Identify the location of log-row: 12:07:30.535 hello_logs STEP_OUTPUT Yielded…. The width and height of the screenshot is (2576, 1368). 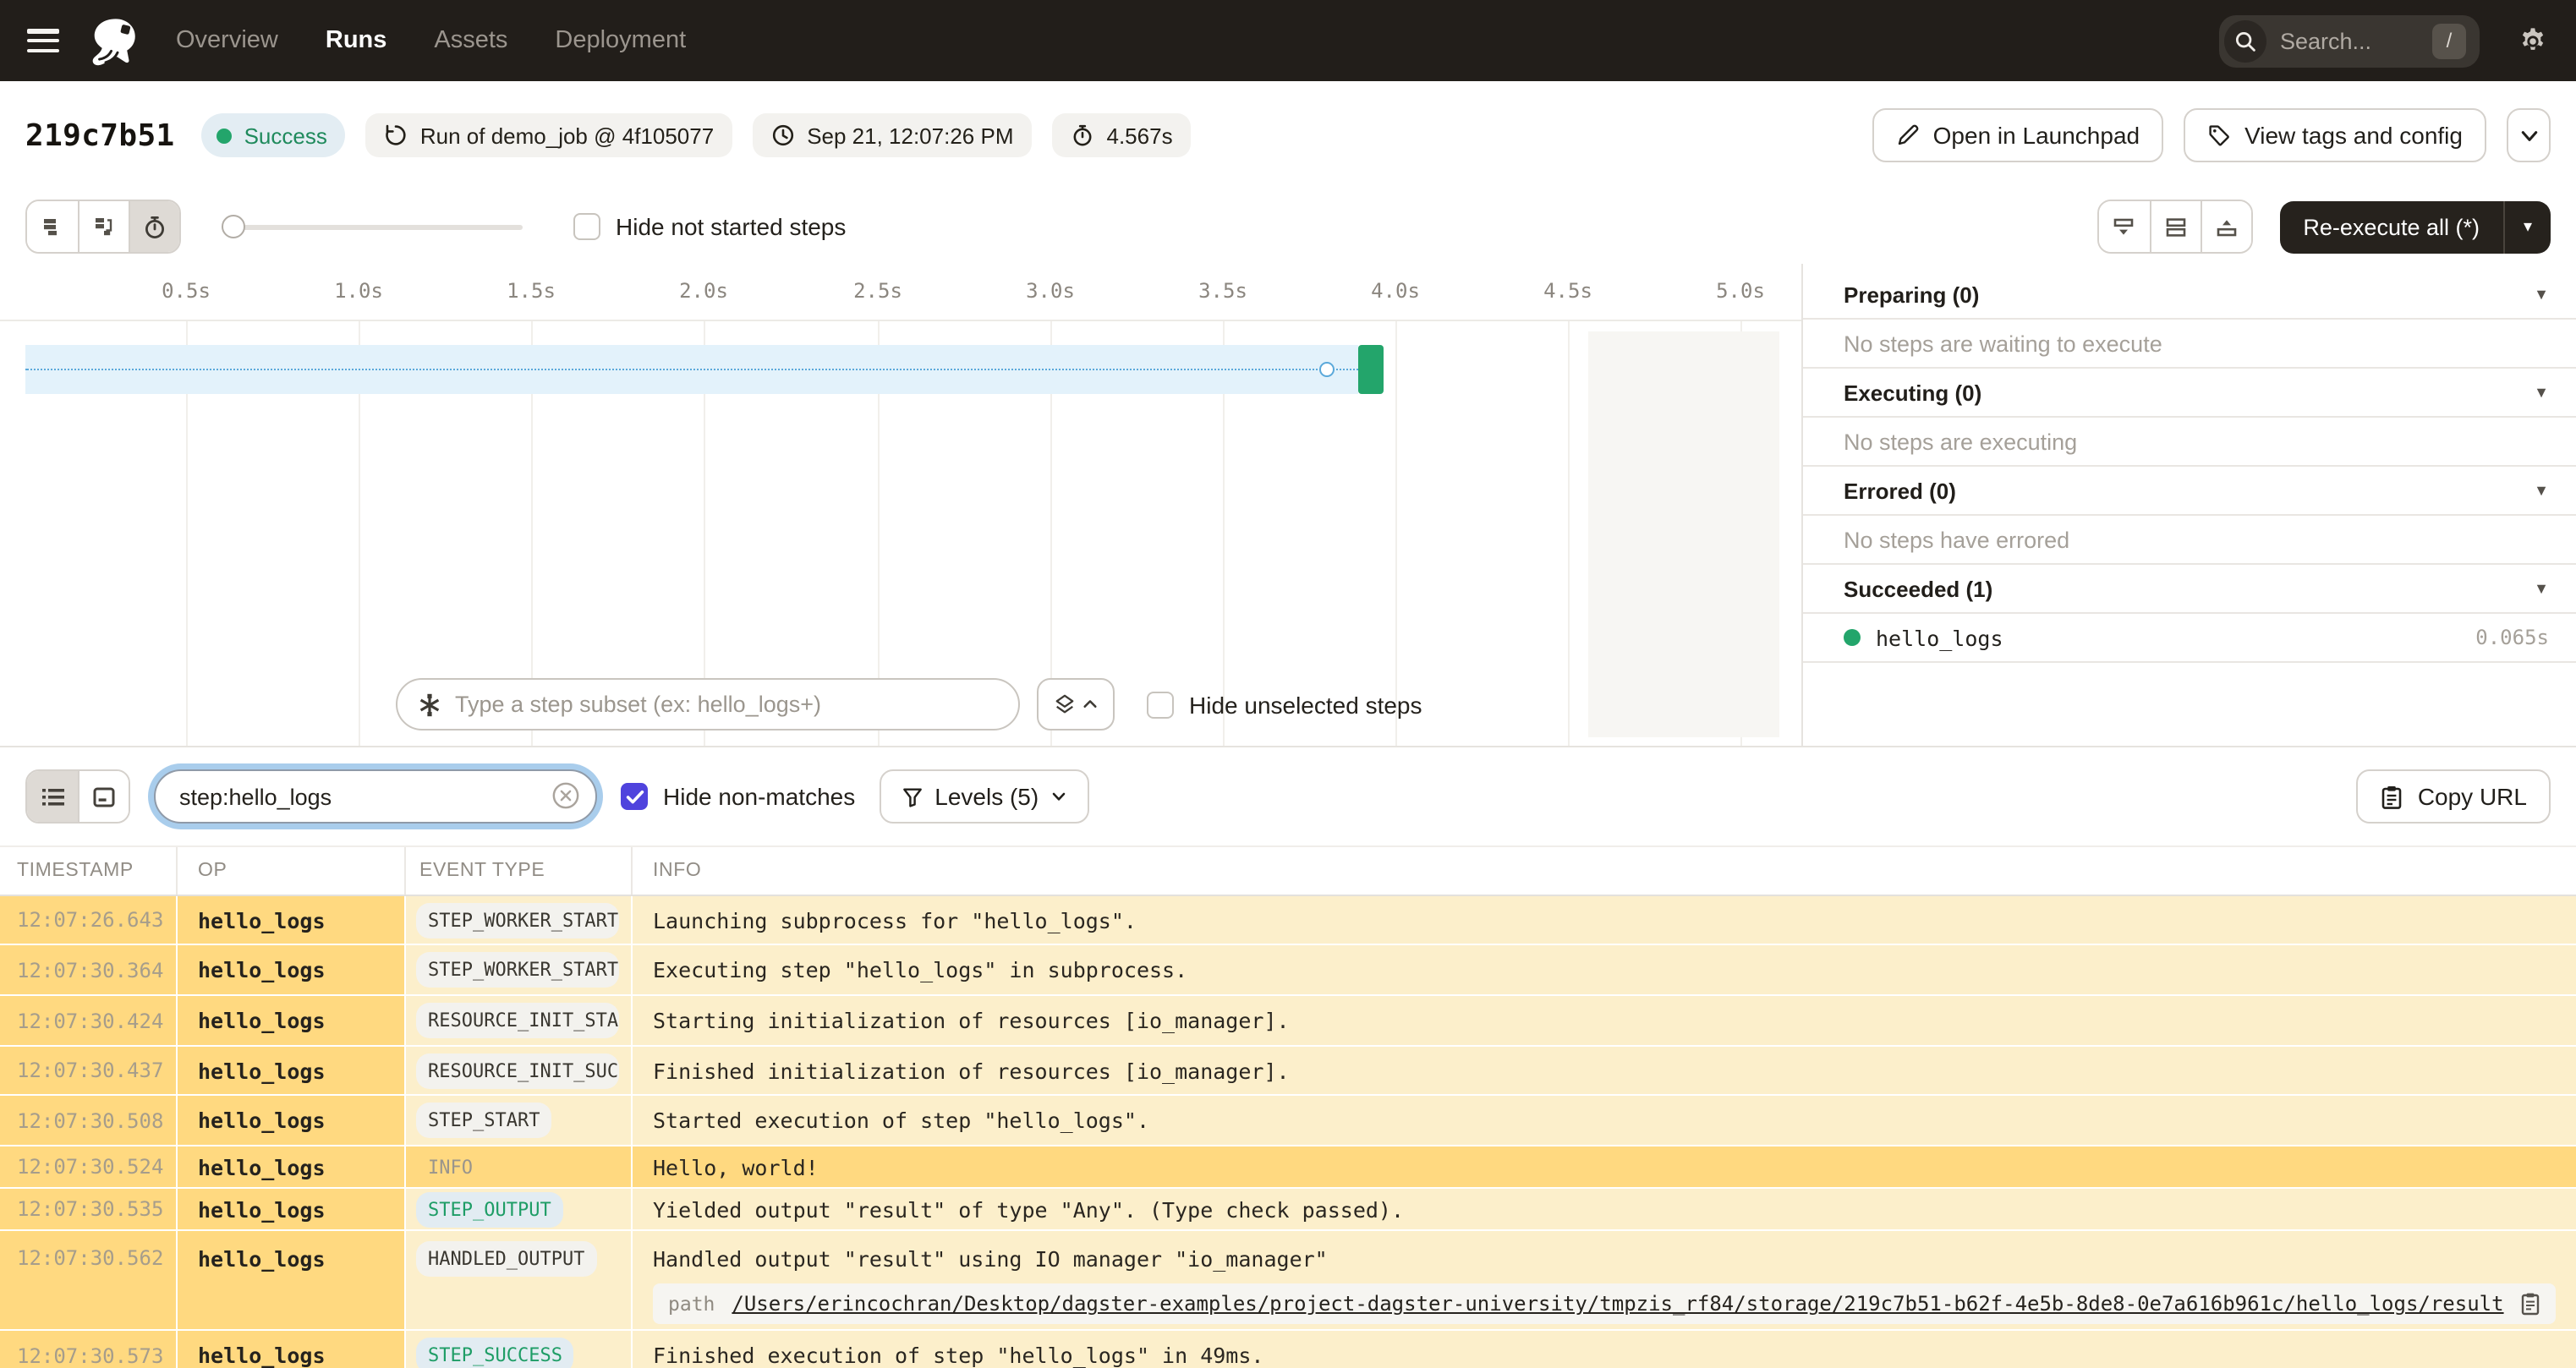
(1288, 1210).